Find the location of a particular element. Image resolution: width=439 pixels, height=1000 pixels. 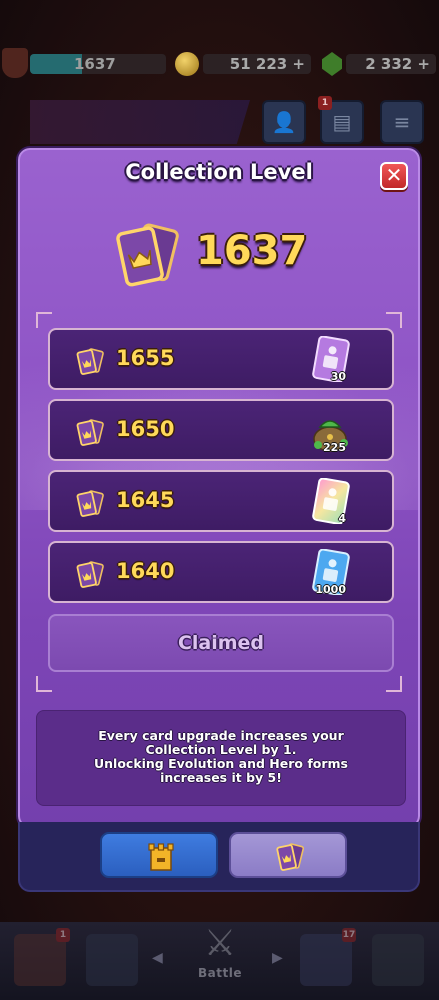

reward-quantity: 1000 is located at coordinates (330, 589).